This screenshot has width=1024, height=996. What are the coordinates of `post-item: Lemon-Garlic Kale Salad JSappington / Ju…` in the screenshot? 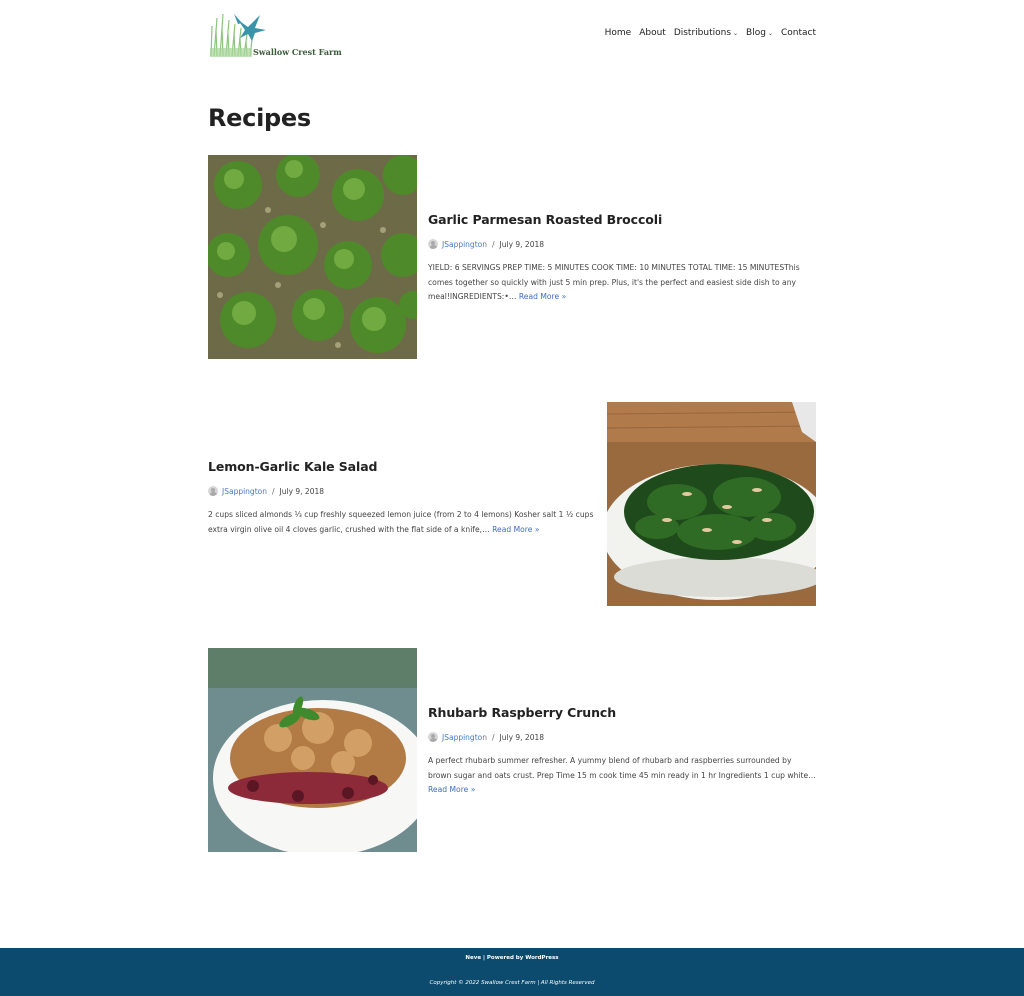 It's located at (512, 504).